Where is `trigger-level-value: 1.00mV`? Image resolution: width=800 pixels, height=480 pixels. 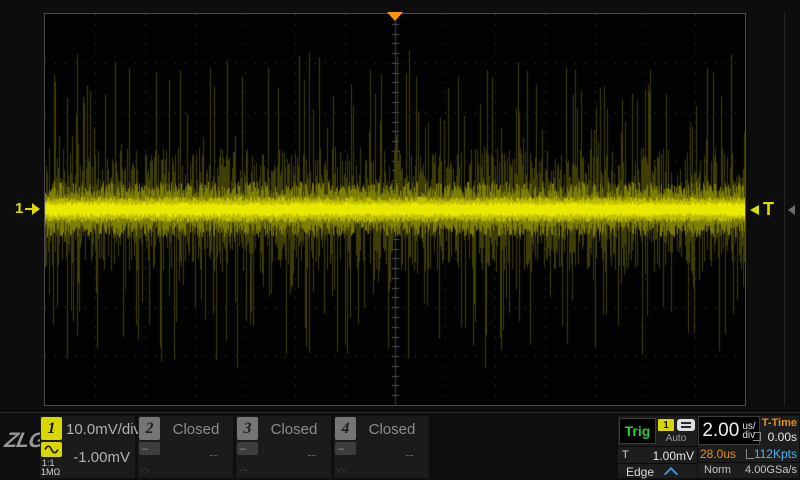
trigger-level-value: 1.00mV is located at coordinates (673, 456).